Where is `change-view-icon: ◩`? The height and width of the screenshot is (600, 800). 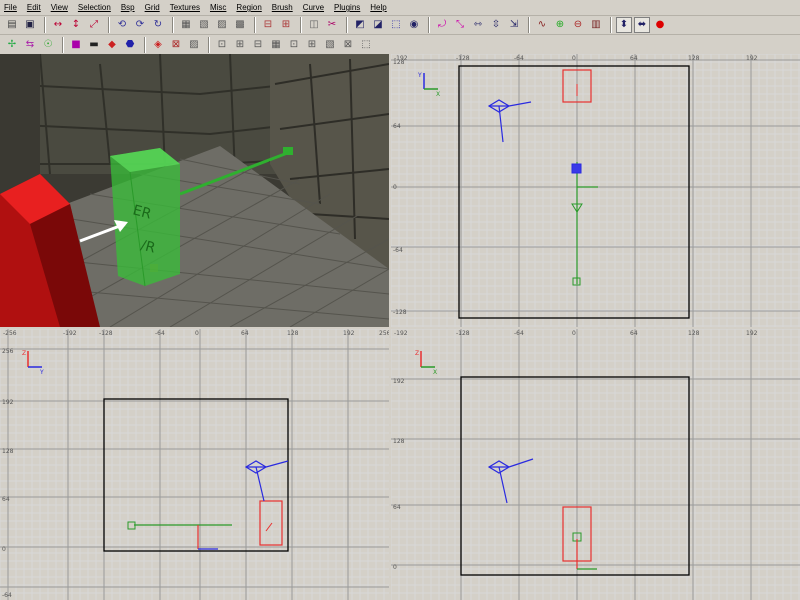
change-view-icon: ◩ is located at coordinates (360, 25).